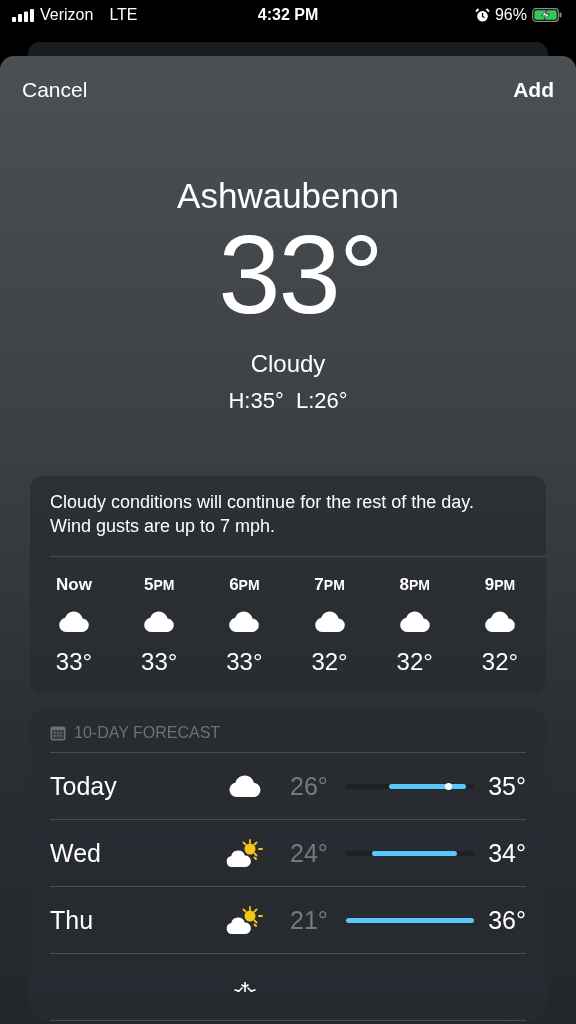  I want to click on network-type: LTE, so click(123, 15).